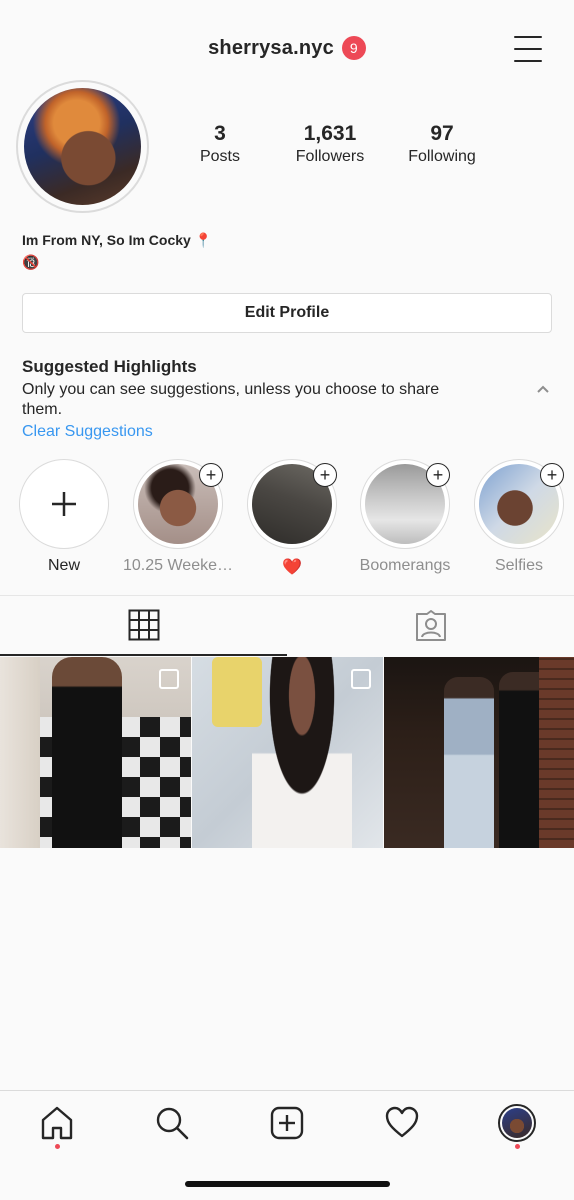 The height and width of the screenshot is (1200, 574). What do you see at coordinates (442, 133) in the screenshot?
I see `following-value: 97` at bounding box center [442, 133].